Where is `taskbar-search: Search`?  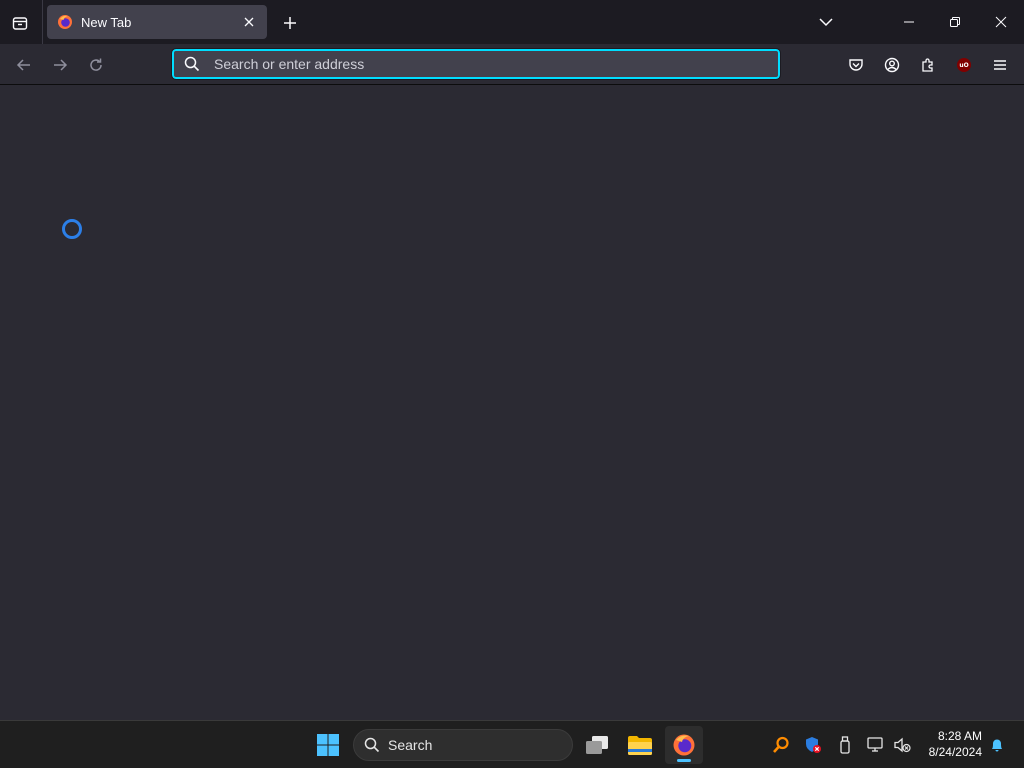 taskbar-search: Search is located at coordinates (463, 745).